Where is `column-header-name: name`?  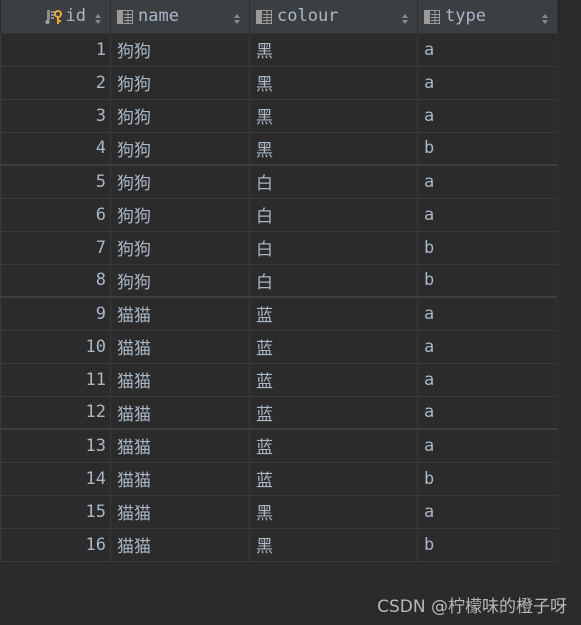 column-header-name: name is located at coordinates (180, 17).